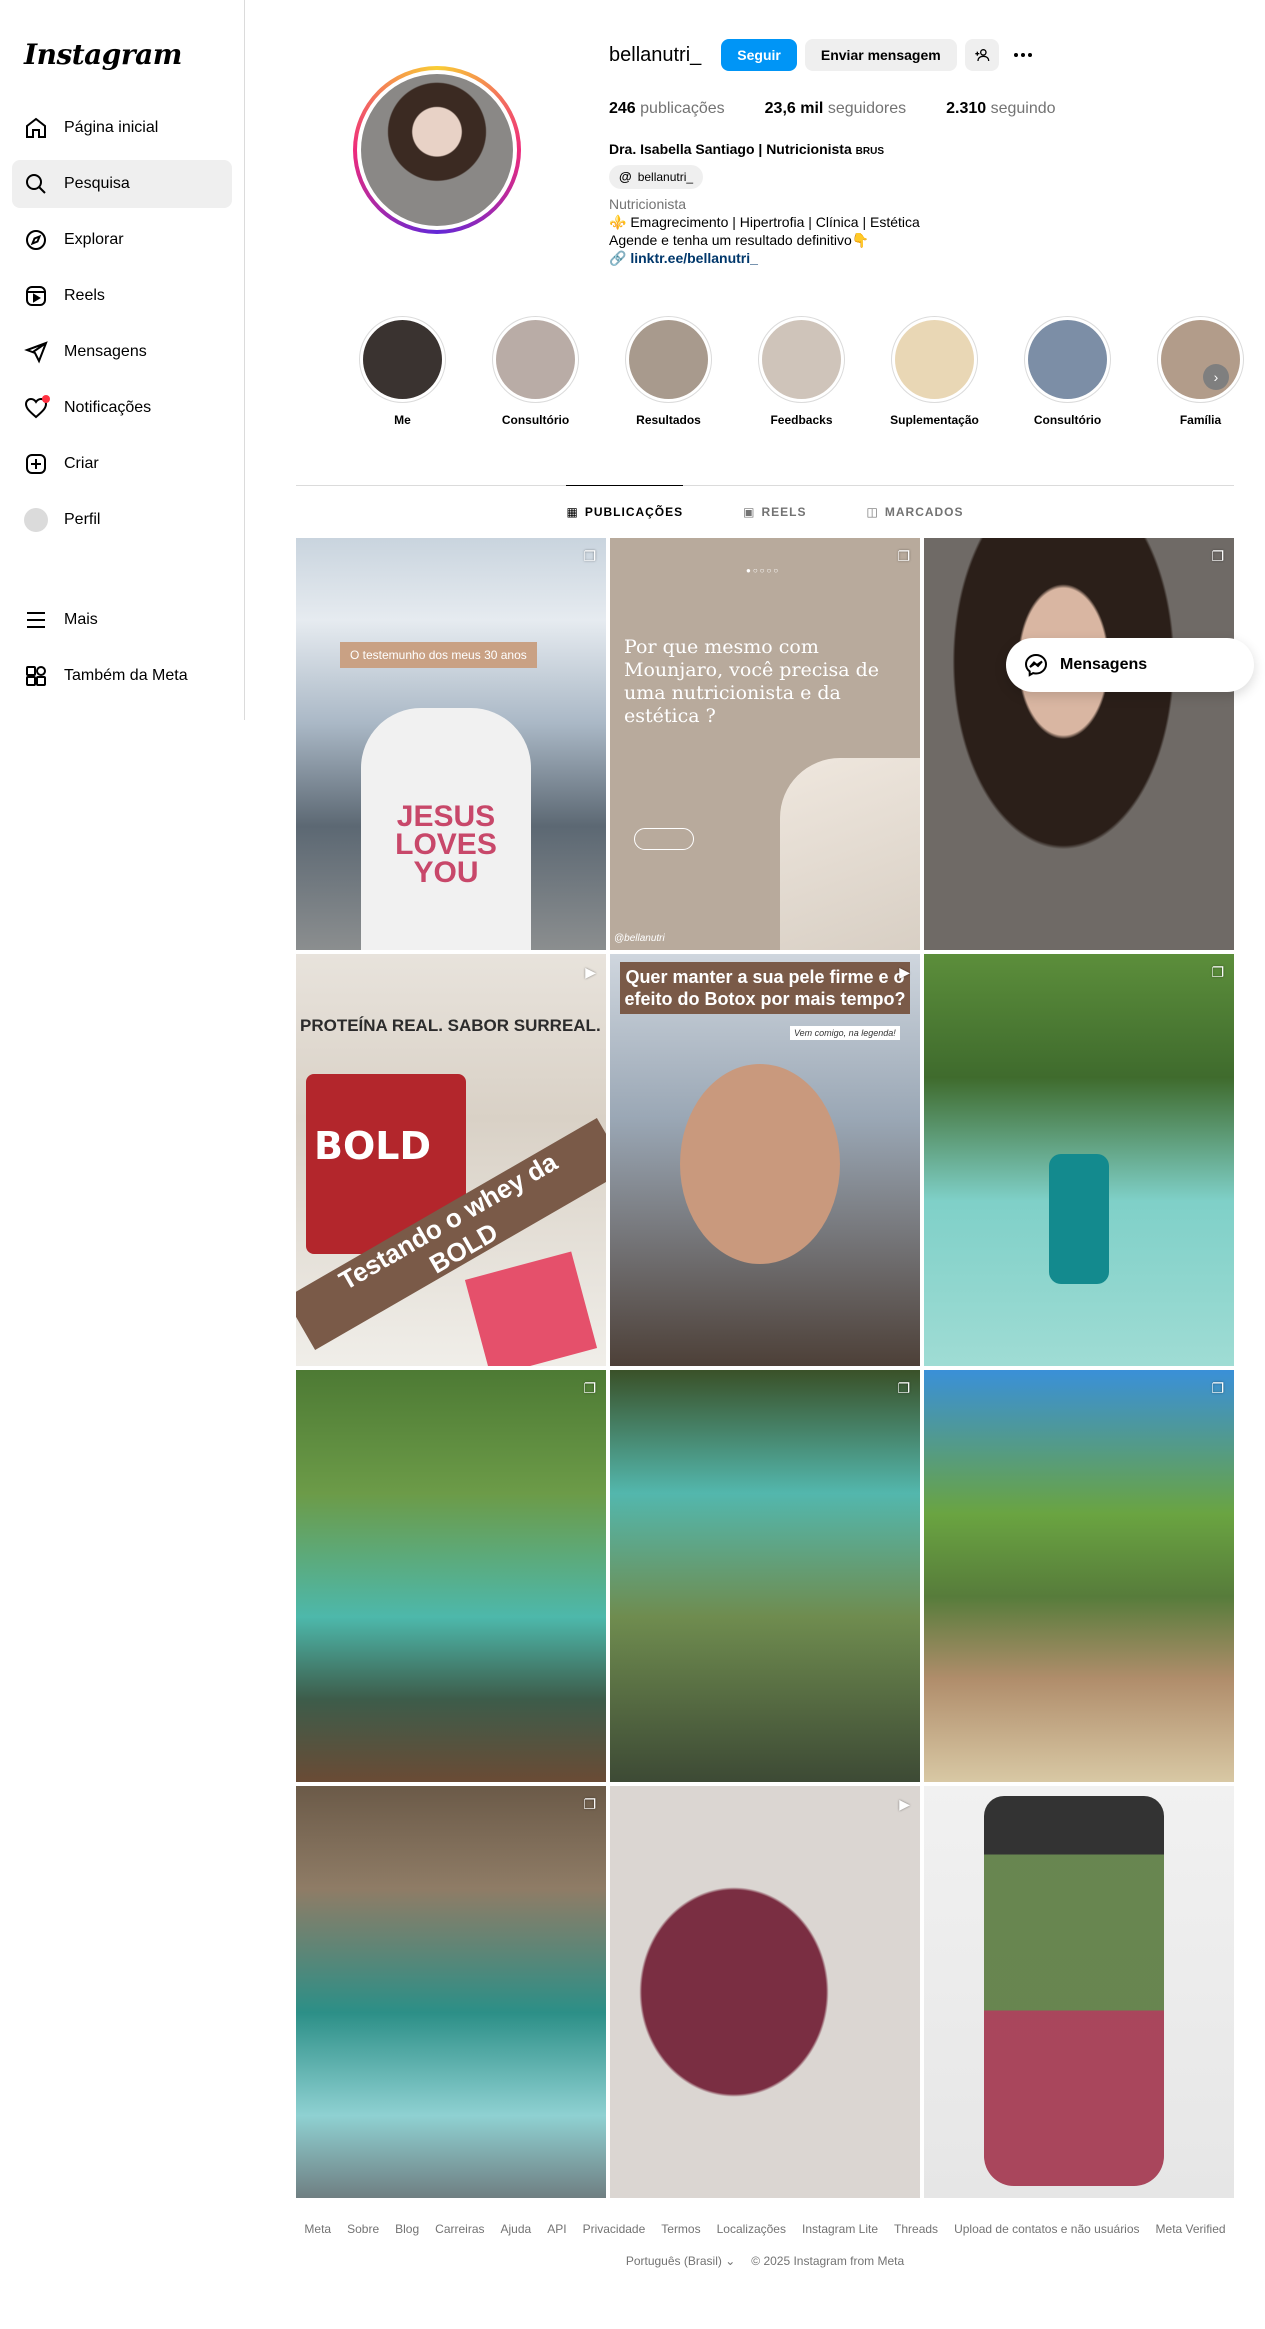 Image resolution: width=1265 pixels, height=2329 pixels. What do you see at coordinates (845, 1033) in the screenshot?
I see `post-caption-overlay: Vem comigo, na legenda!` at bounding box center [845, 1033].